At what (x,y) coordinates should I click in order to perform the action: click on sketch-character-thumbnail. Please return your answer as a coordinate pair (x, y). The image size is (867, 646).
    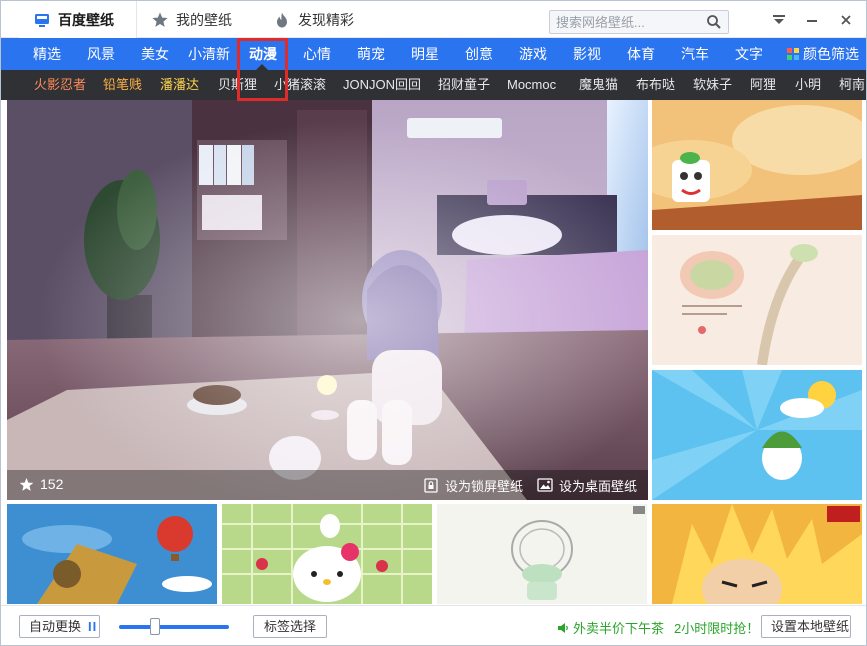
    Looking at the image, I should click on (542, 554).